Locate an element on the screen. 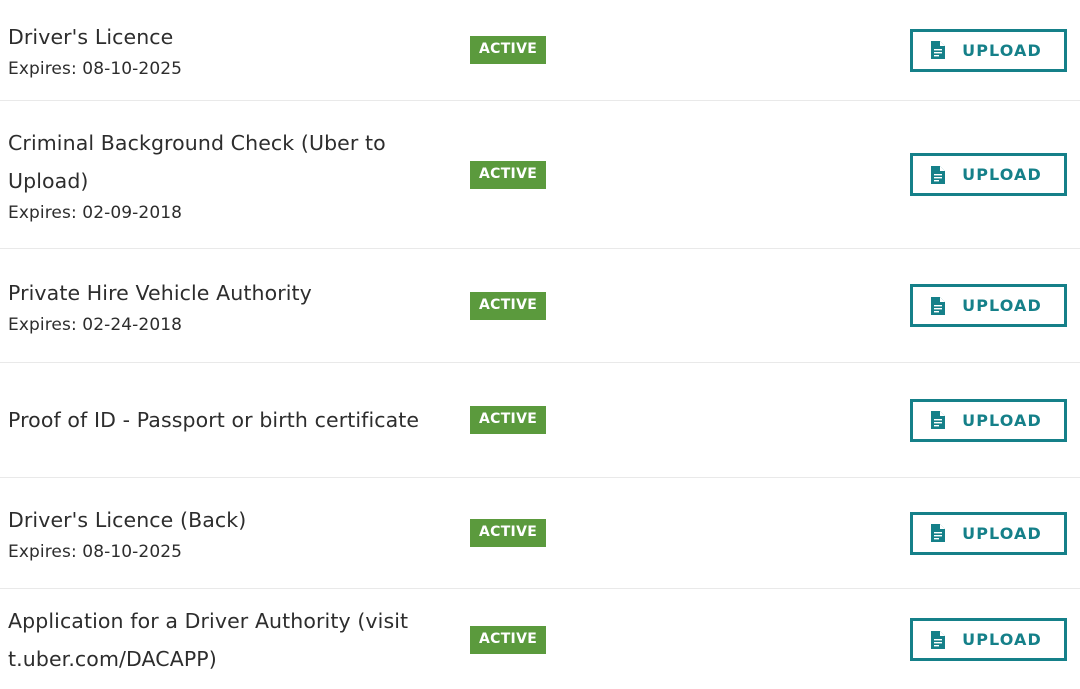  document-expiry: Expires: 02-24-2018 is located at coordinates (95, 324).